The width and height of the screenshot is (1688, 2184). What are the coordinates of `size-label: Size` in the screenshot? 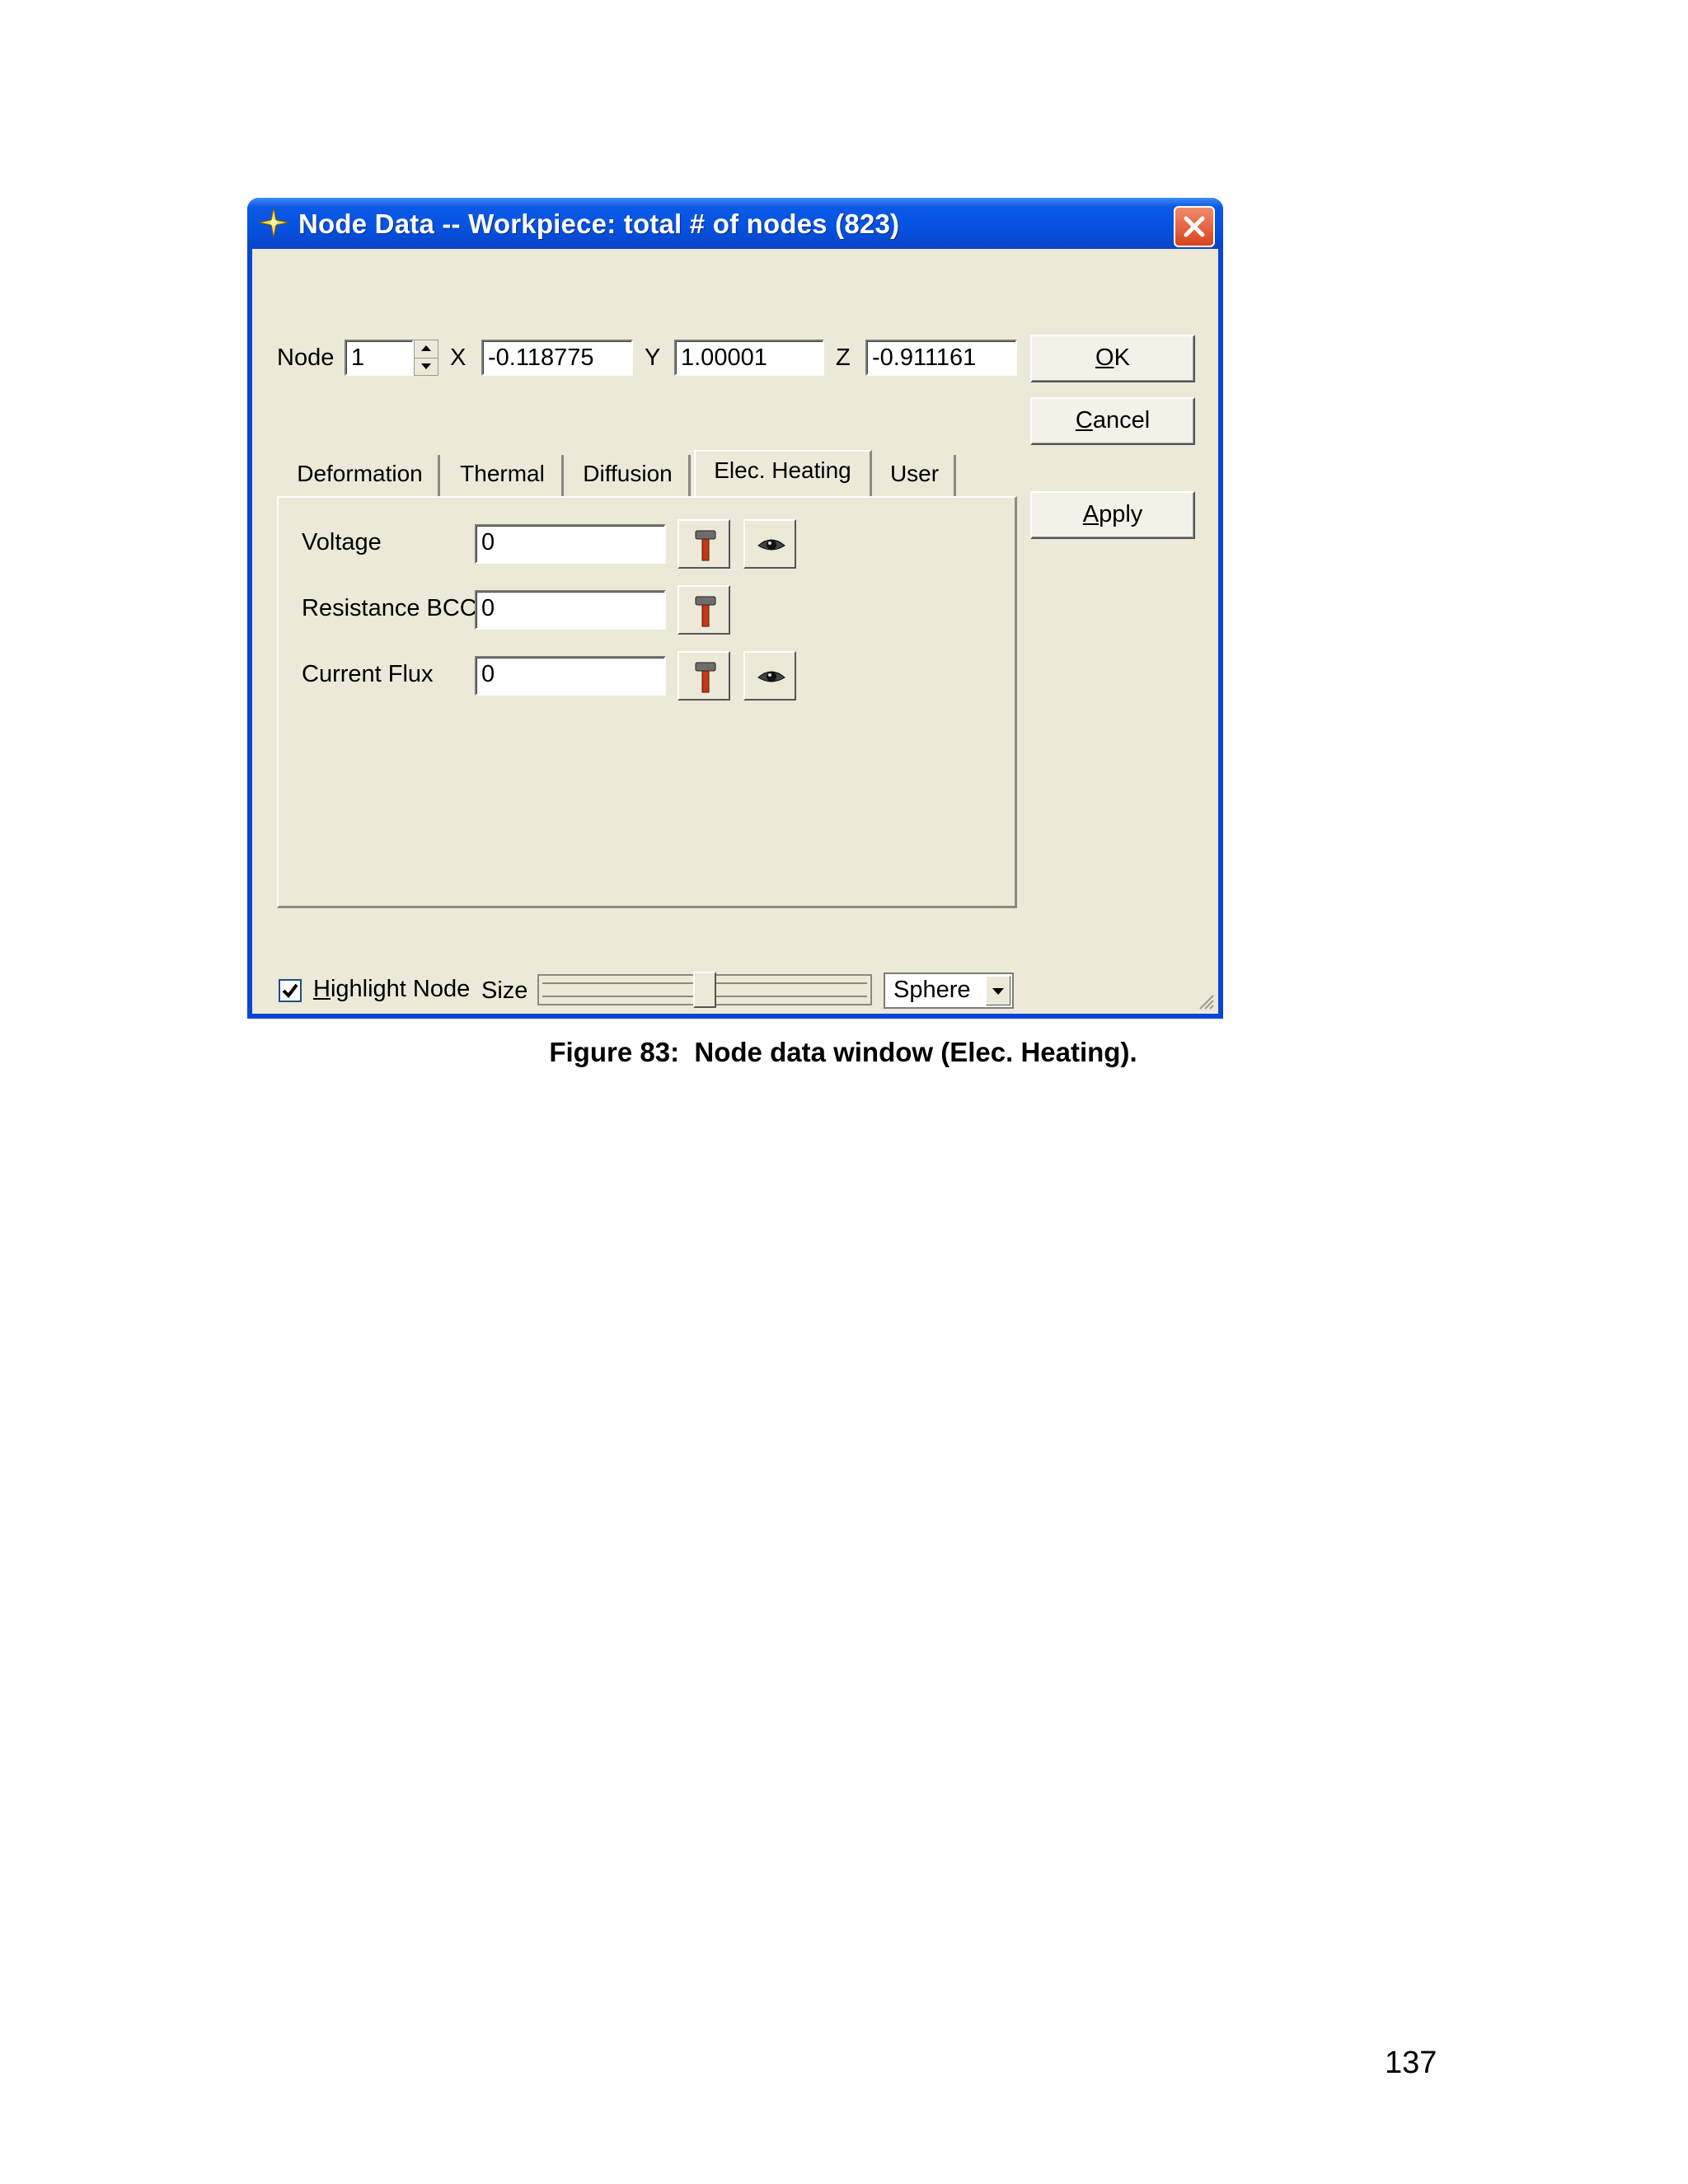 It's located at (505, 990).